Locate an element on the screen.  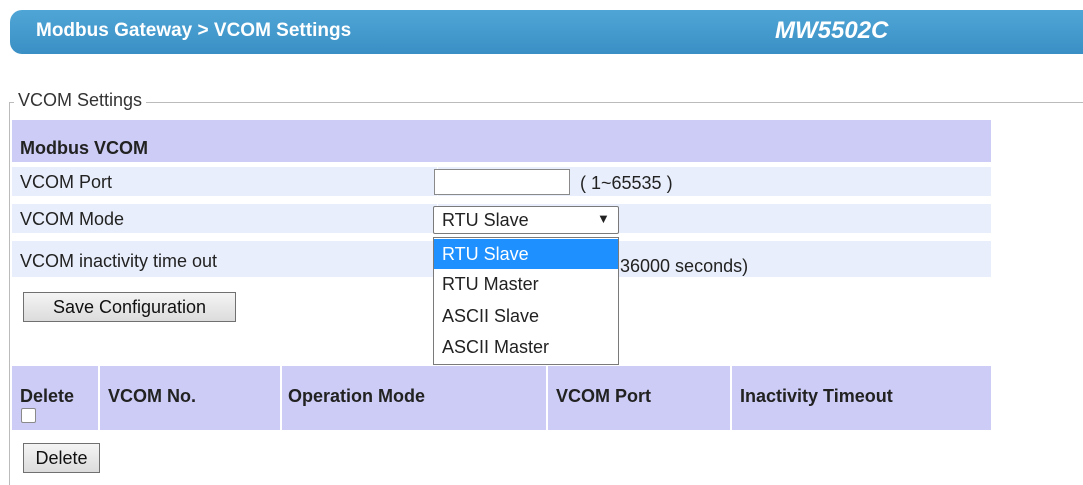
header-vcom-no-label: VCOM No. is located at coordinates (152, 396).